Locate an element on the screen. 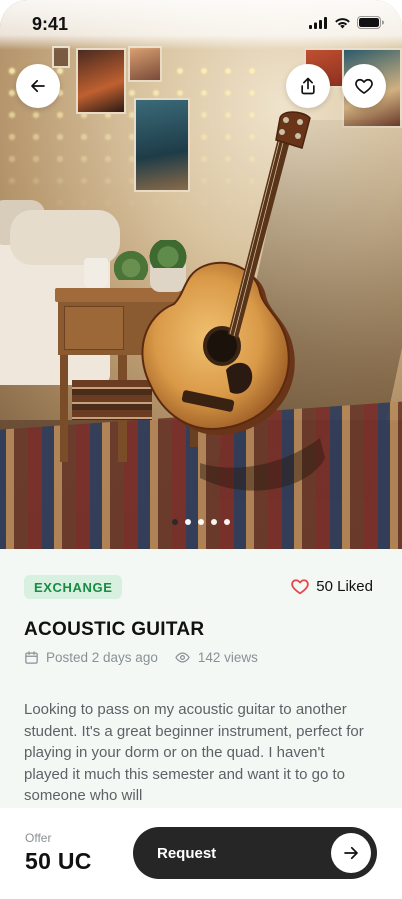 This screenshot has height=899, width=402. offer-label: Offer is located at coordinates (38, 838).